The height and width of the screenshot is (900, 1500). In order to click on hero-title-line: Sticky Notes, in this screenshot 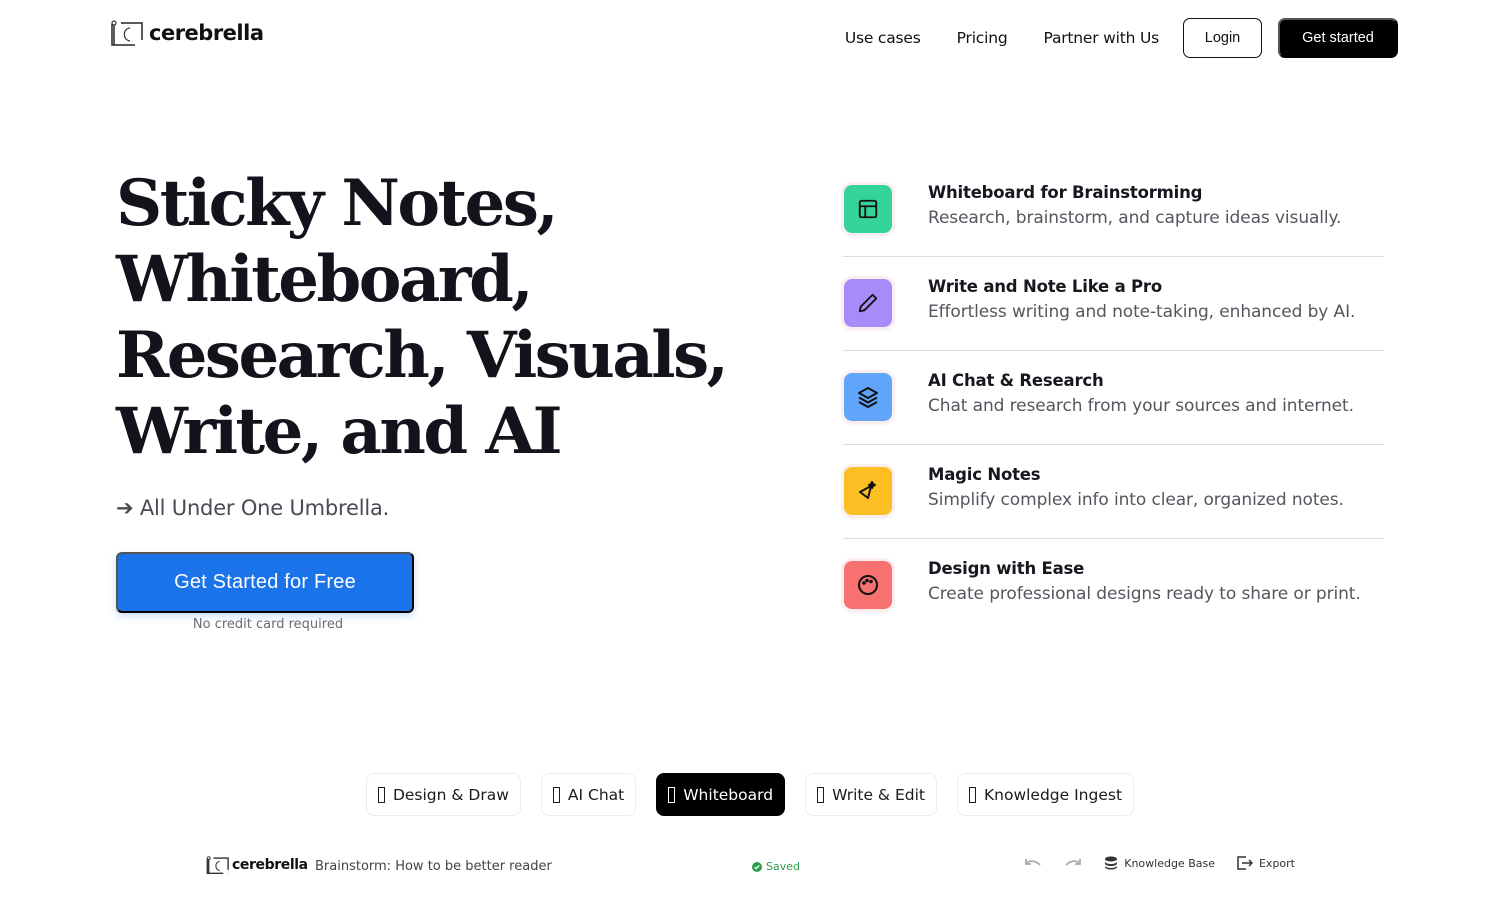, I will do `click(337, 203)`.